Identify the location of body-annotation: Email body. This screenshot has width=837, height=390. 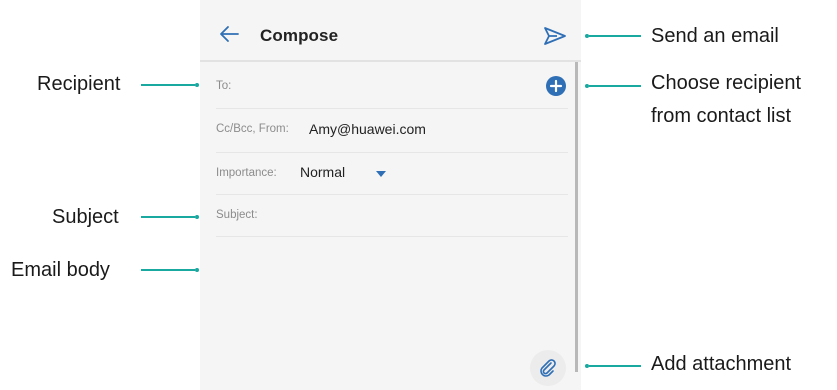
(60, 270).